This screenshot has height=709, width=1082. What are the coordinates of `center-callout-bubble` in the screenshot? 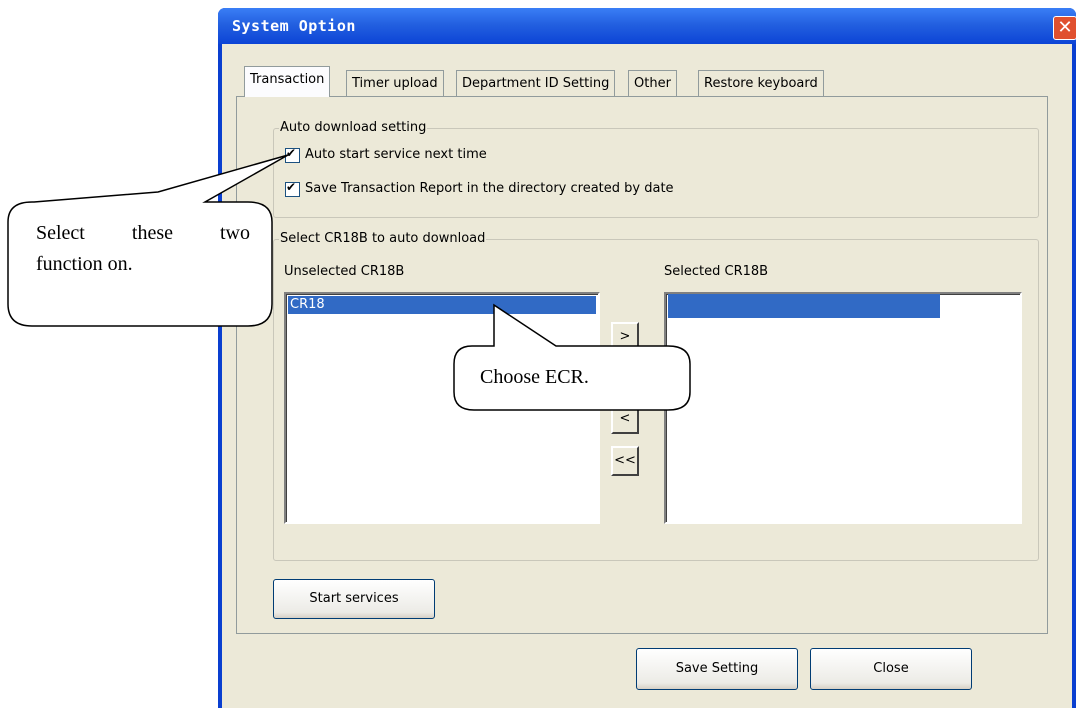 It's located at (572, 357).